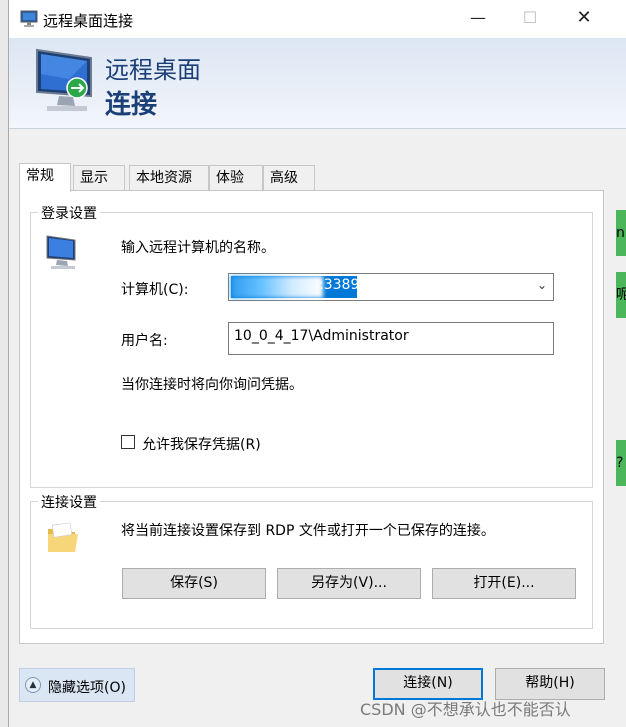 The height and width of the screenshot is (727, 626). I want to click on hide-options-button: ▲ 隐藏选项(O), so click(77, 685).